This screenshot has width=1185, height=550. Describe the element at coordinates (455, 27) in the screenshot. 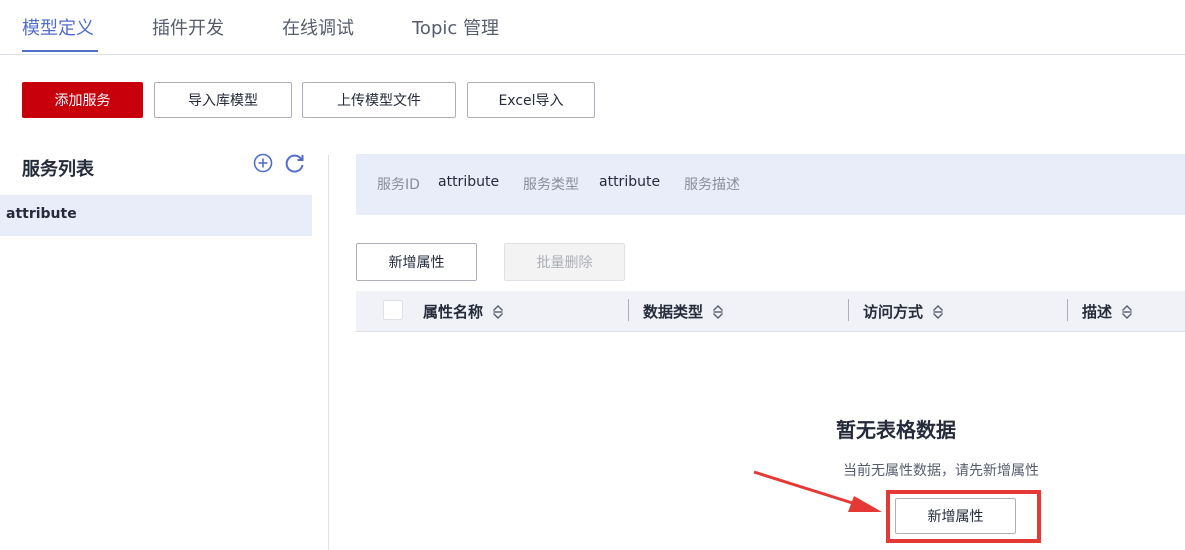

I see `tab-topic-management: Topic 管理` at that location.